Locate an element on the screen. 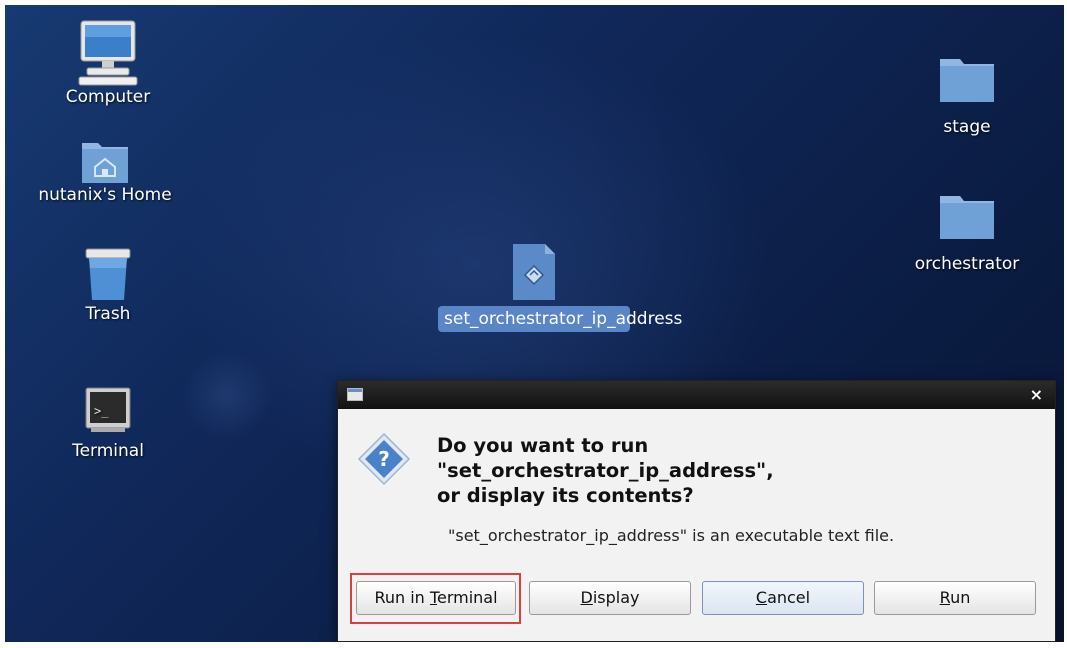 Image resolution: width=1067 pixels, height=648 pixels. button-label: Run in Terminal is located at coordinates (436, 597).